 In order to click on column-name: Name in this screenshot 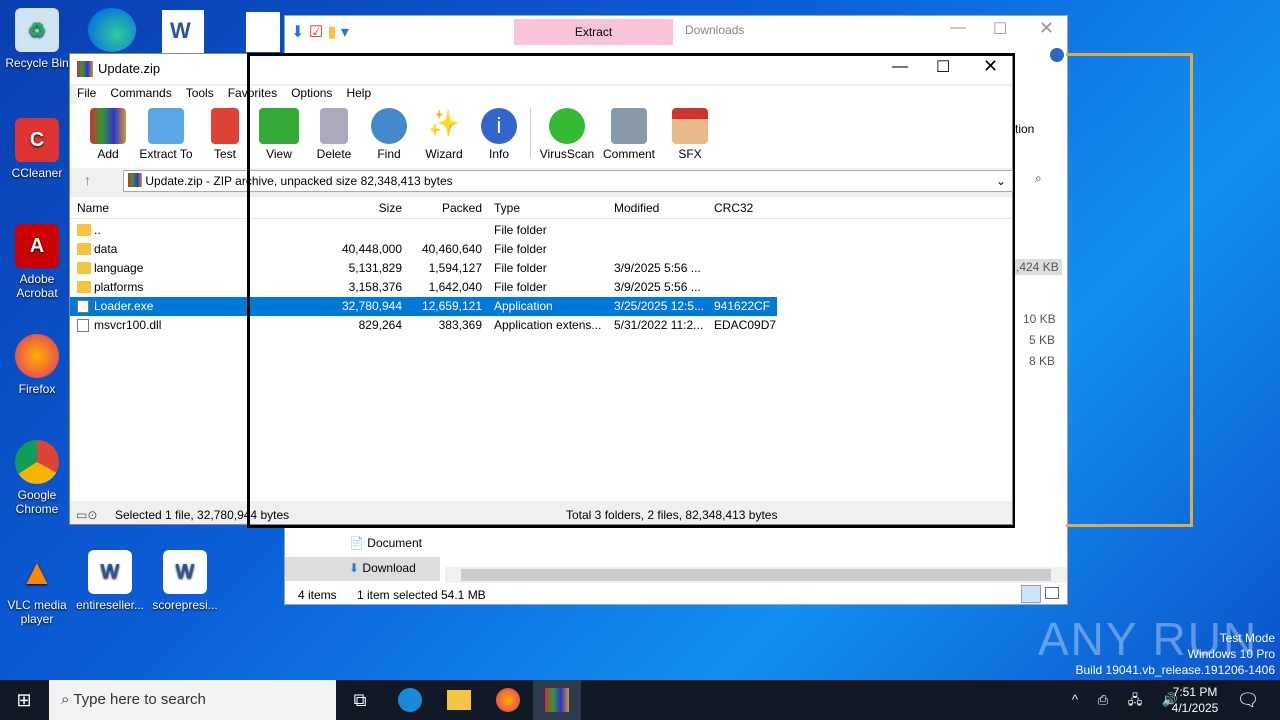, I will do `click(93, 208)`.